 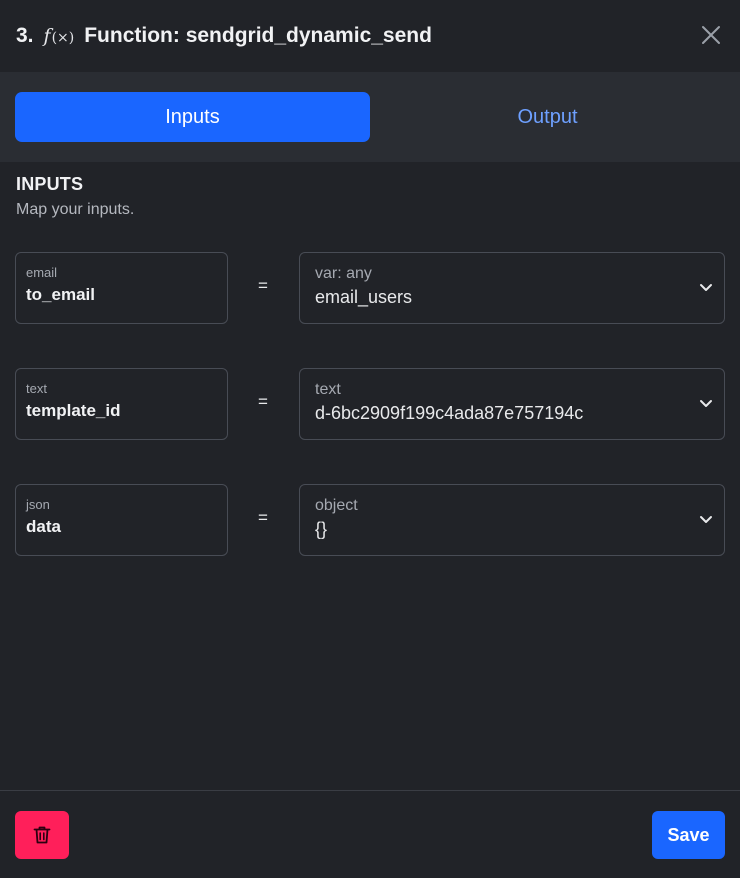 I want to click on delete-button, so click(x=42, y=835).